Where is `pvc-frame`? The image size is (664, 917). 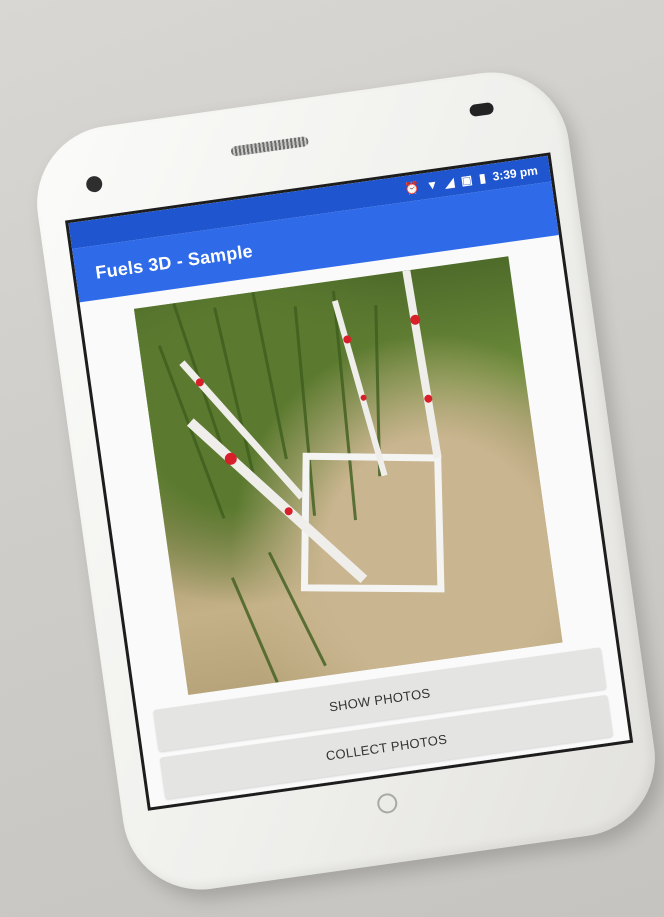
pvc-frame is located at coordinates (372, 522).